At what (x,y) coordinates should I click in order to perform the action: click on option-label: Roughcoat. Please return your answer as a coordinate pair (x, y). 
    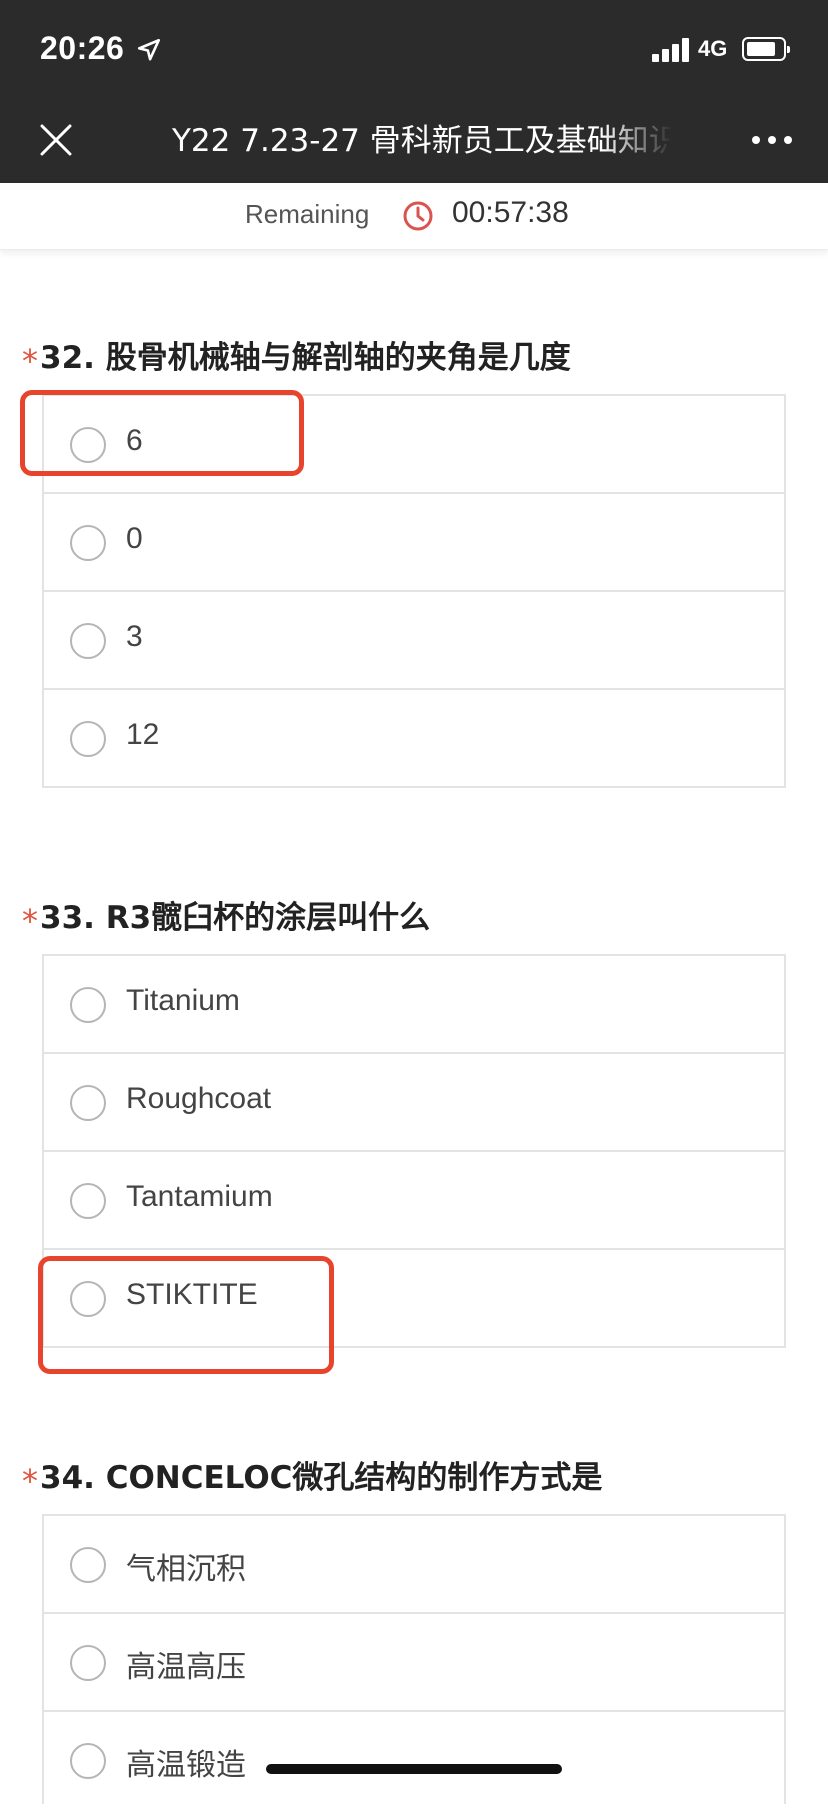
    Looking at the image, I should click on (199, 1098).